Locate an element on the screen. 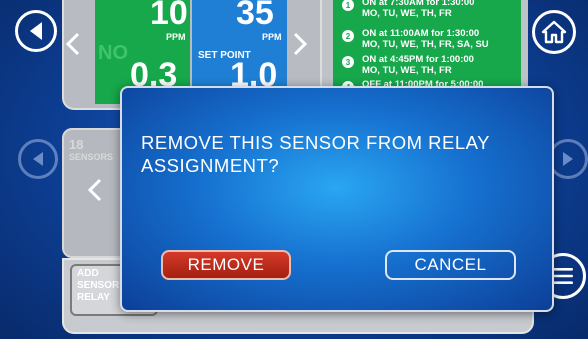 This screenshot has height=339, width=588. reading-value: 35 is located at coordinates (255, 16).